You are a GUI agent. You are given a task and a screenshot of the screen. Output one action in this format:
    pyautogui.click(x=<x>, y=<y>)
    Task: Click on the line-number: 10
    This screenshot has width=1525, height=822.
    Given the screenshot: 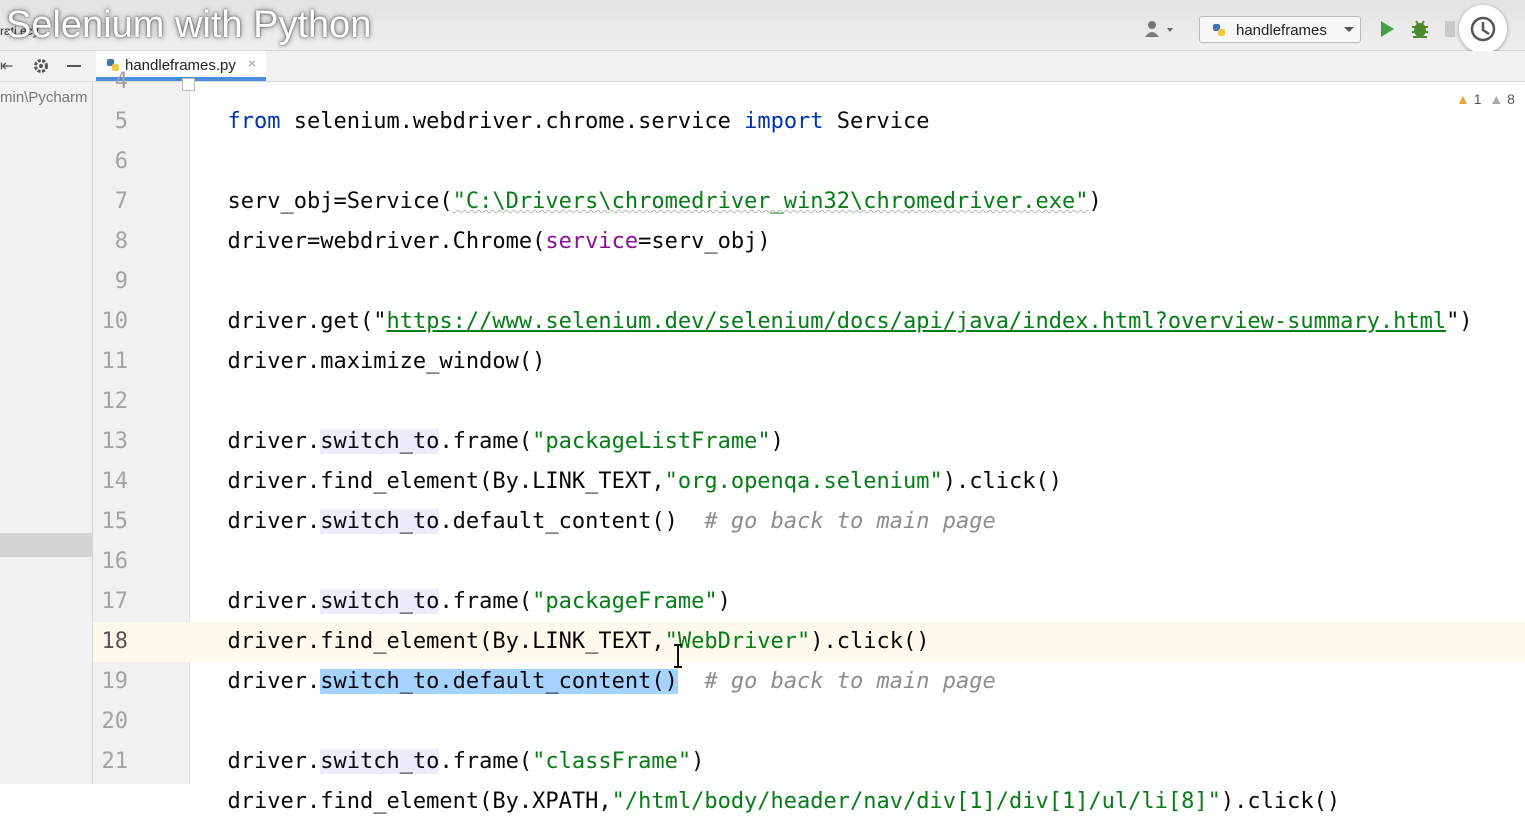 What is the action you would take?
    pyautogui.click(x=115, y=321)
    